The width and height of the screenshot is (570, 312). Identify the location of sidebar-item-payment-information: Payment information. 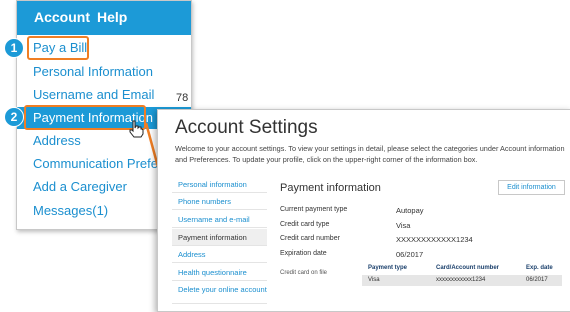
(219, 237).